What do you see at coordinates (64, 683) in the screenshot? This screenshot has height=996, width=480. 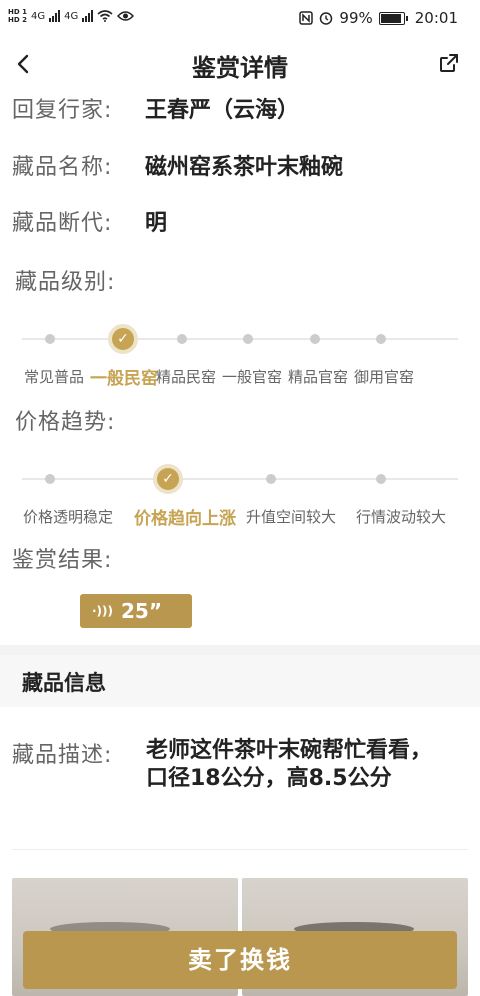 I see `info-section-title: 藏品信息` at bounding box center [64, 683].